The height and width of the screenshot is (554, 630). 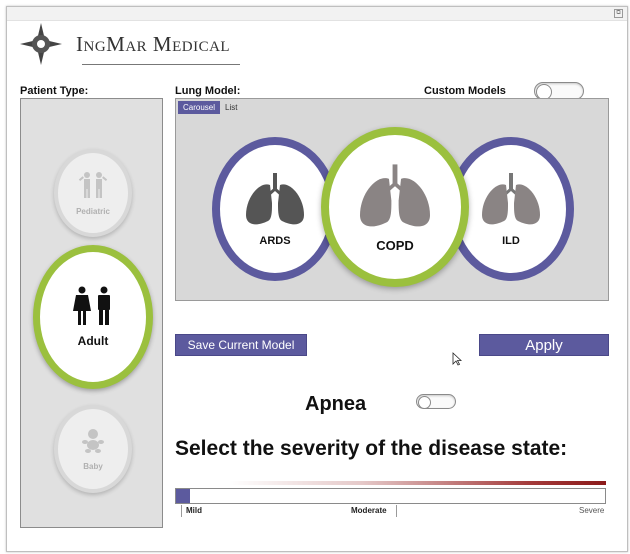 What do you see at coordinates (183, 496) in the screenshot?
I see `severity-slider-thumb` at bounding box center [183, 496].